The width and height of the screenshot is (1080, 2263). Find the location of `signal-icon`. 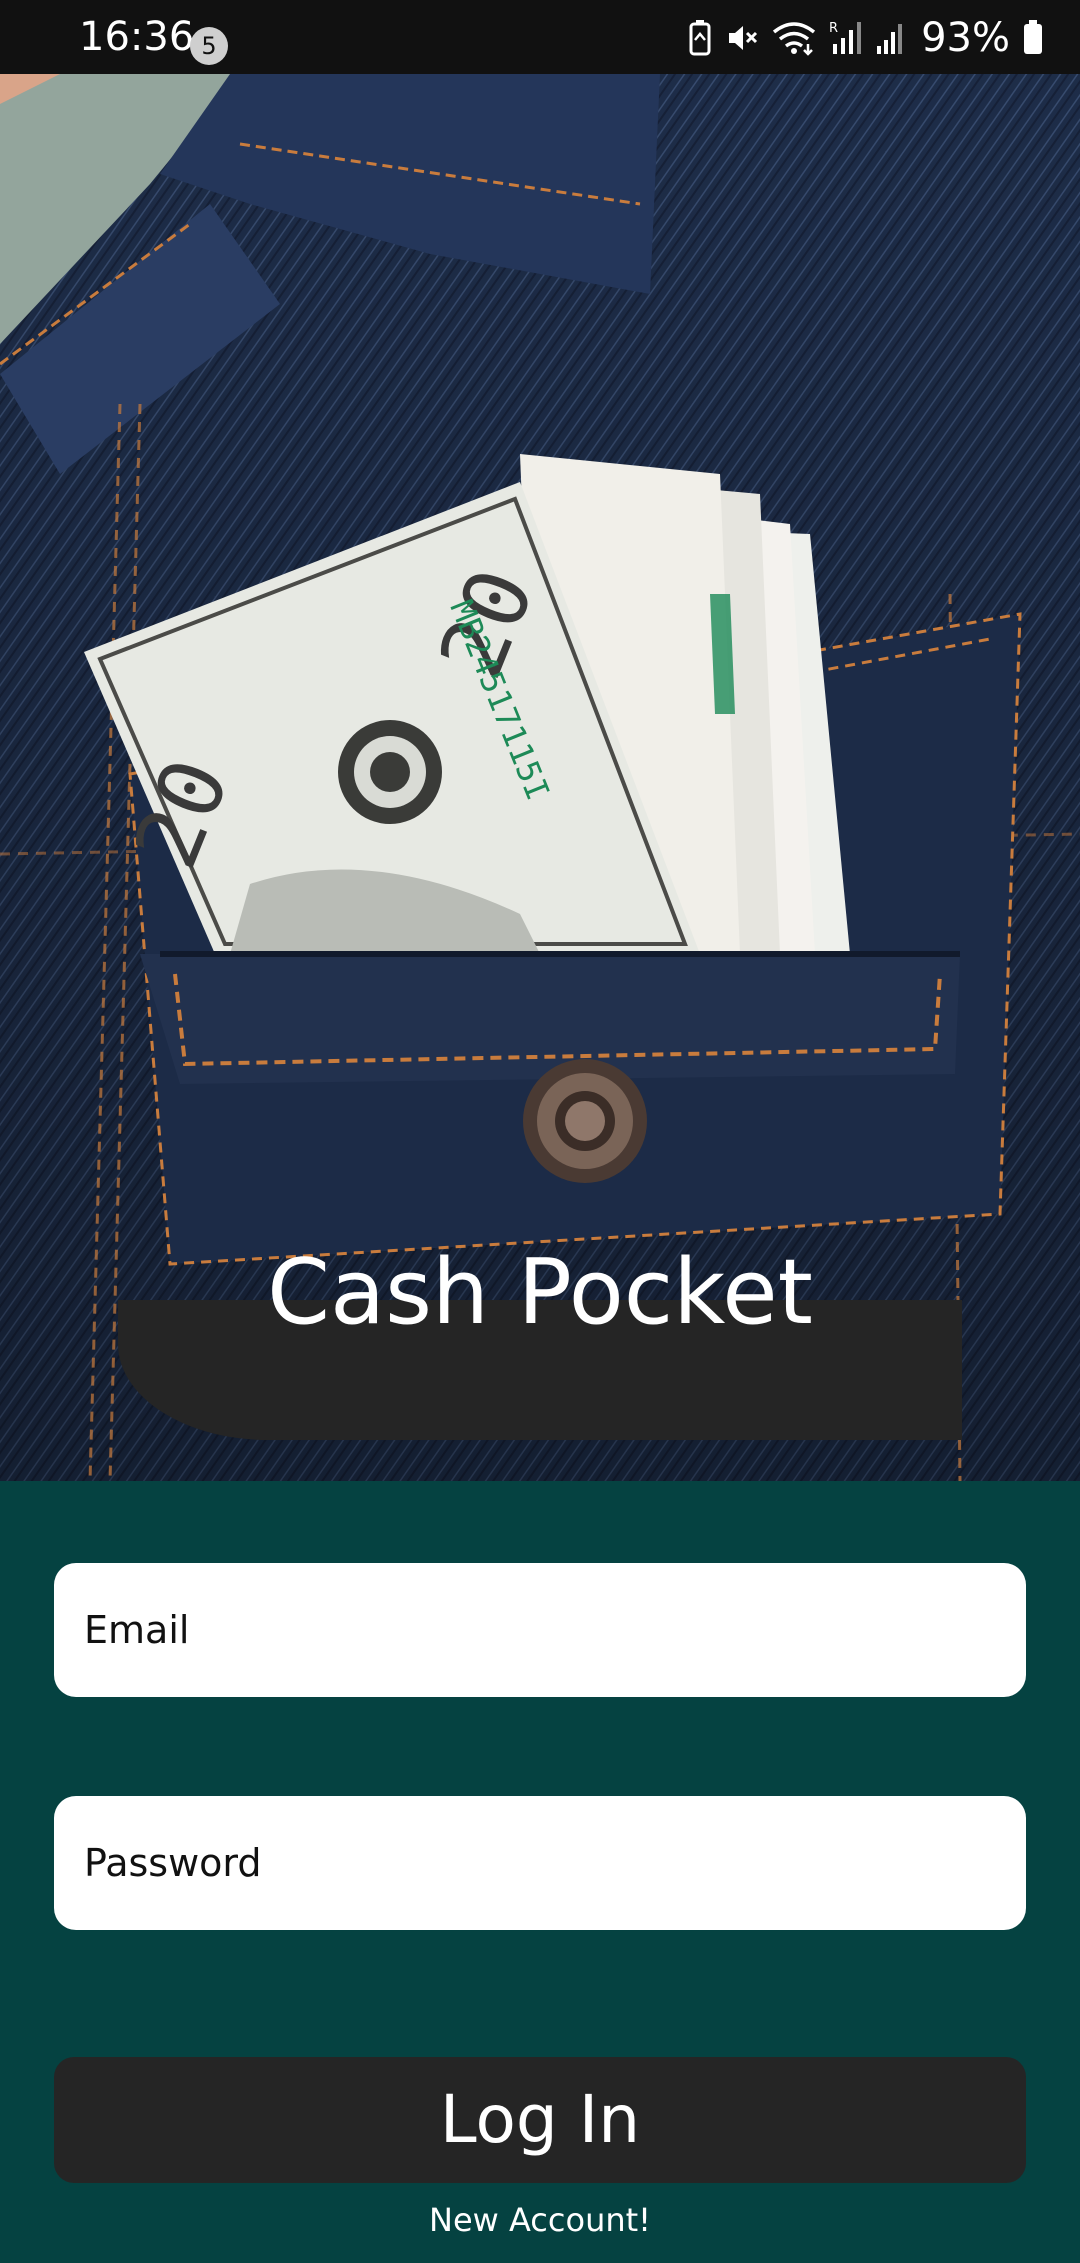

signal-icon is located at coordinates (890, 38).